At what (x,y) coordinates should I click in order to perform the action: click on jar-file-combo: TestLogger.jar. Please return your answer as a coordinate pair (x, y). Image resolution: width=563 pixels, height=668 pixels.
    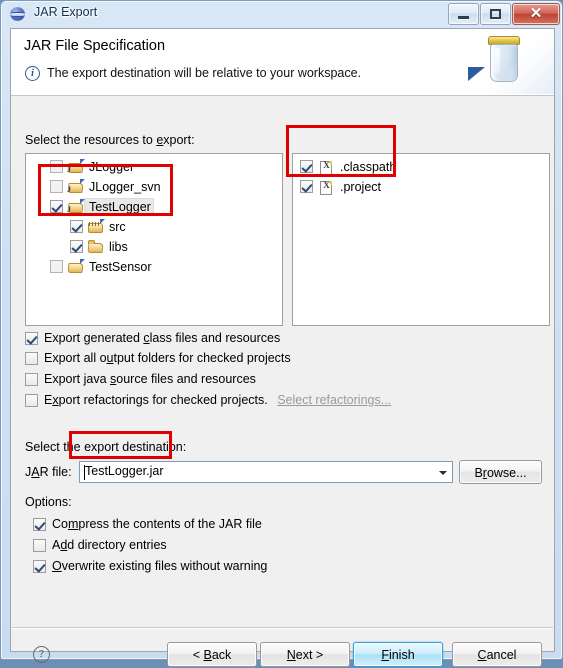
    Looking at the image, I should click on (266, 472).